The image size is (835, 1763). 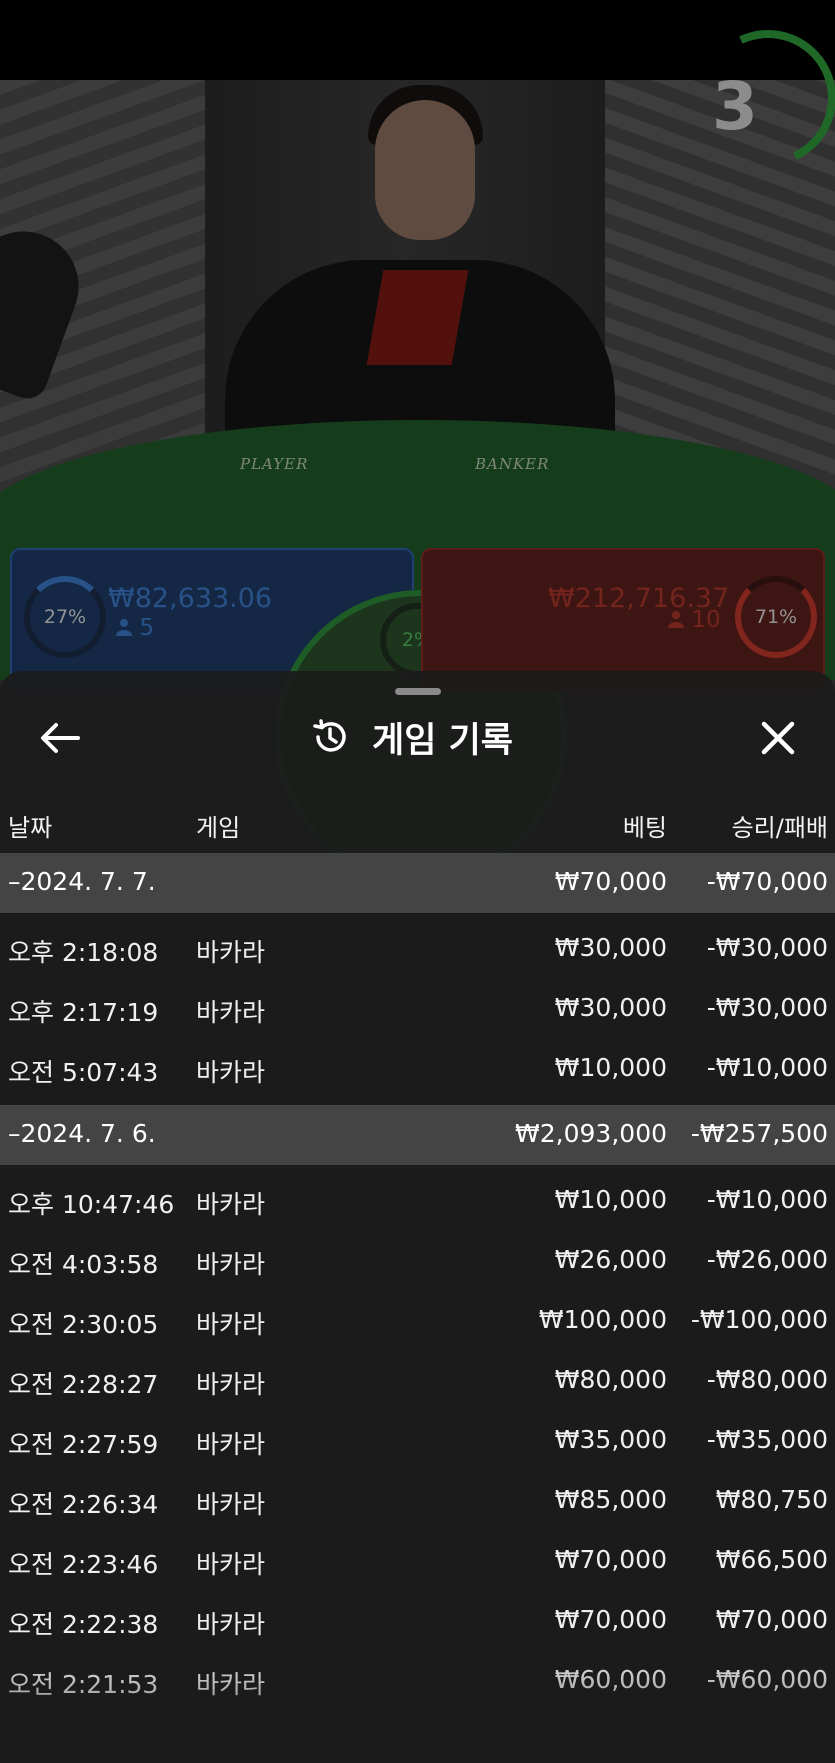 What do you see at coordinates (645, 825) in the screenshot?
I see `column-header-bet: 베팅` at bounding box center [645, 825].